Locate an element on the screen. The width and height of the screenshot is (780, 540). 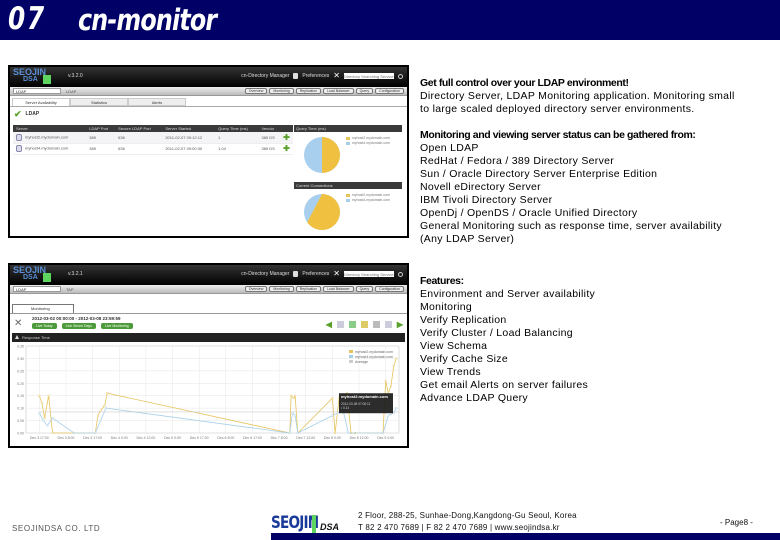
feature-item: Advance LDAP Query is located at coordinates (474, 398).